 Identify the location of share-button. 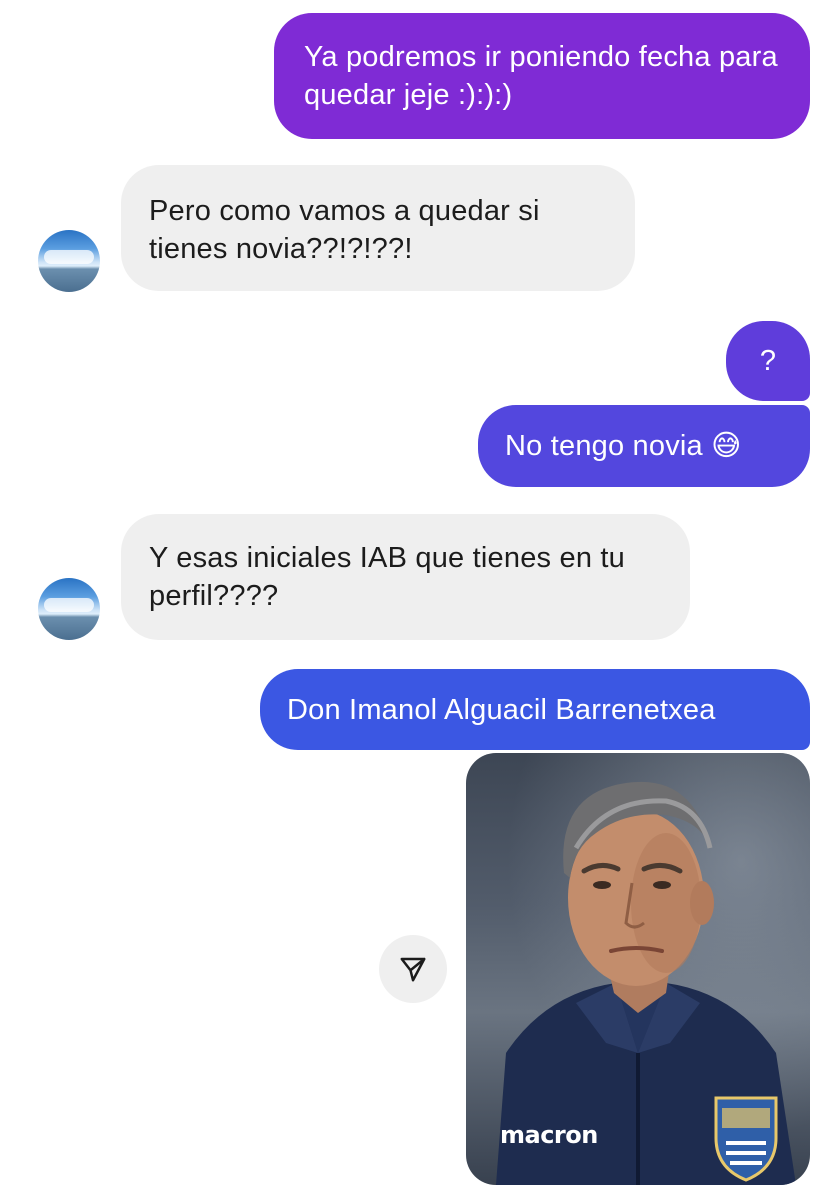
(413, 969).